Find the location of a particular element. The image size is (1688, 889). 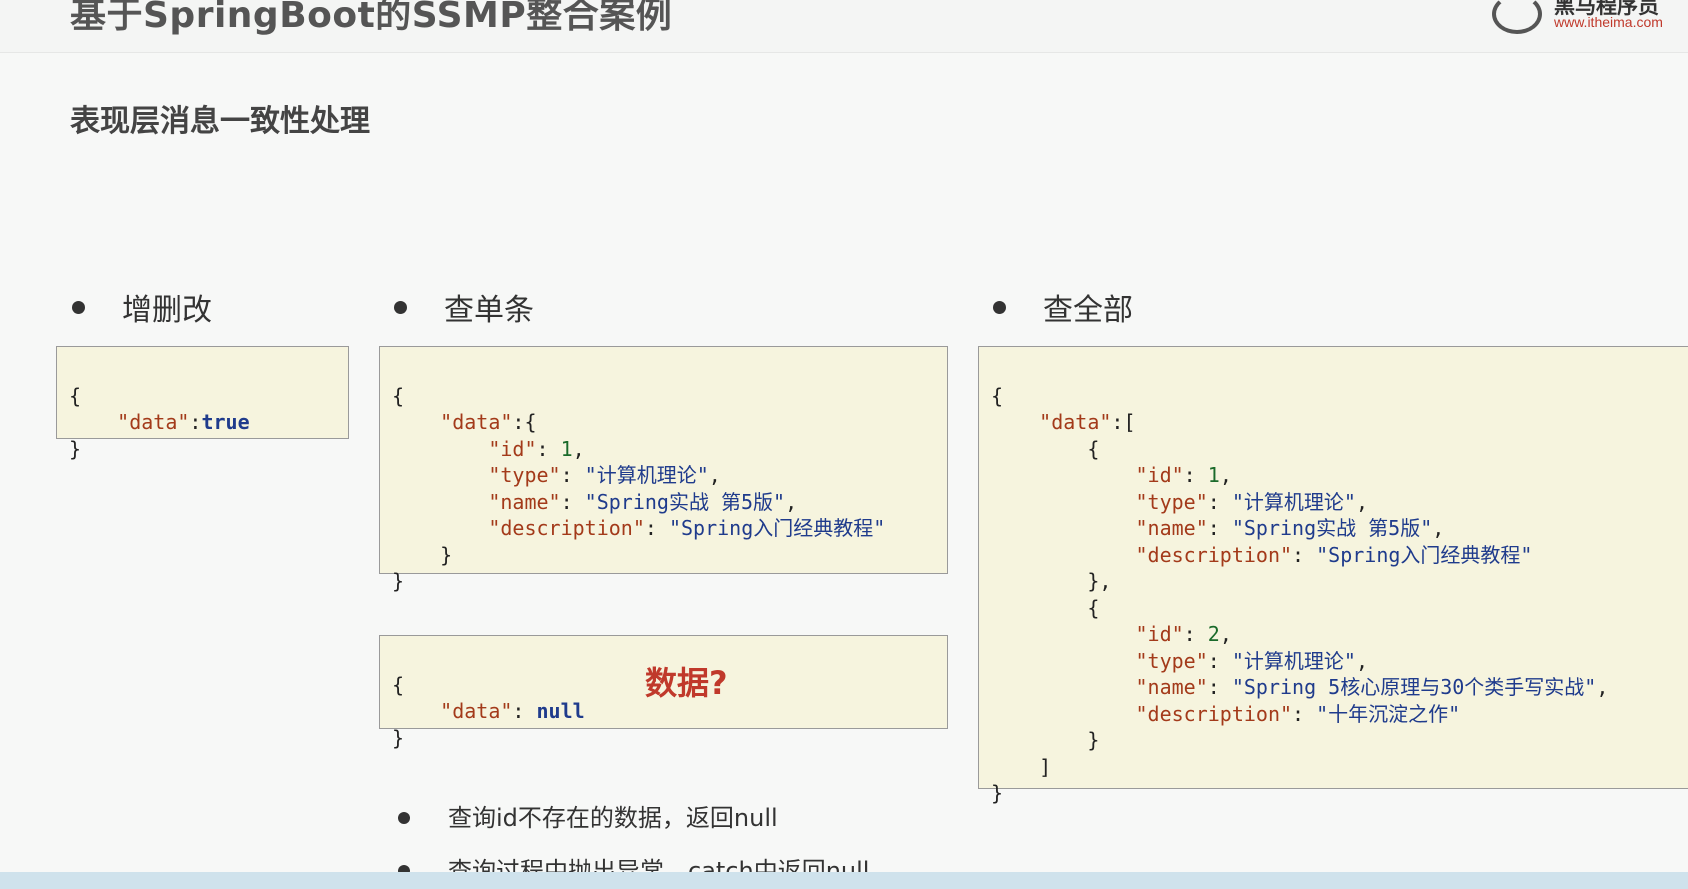

code-block-write: { "data":true} is located at coordinates (202, 403).